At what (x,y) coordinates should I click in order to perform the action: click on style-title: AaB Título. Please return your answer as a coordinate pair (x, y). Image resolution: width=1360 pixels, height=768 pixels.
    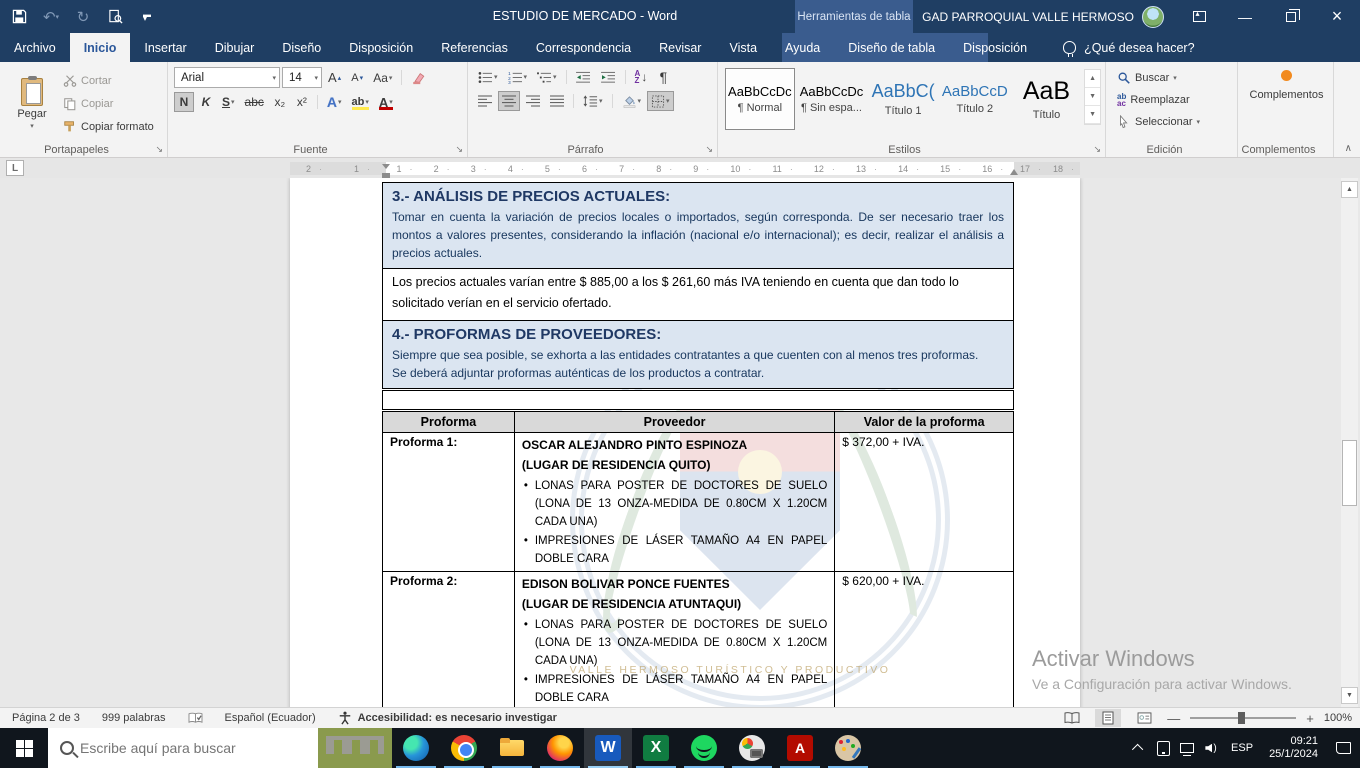
    Looking at the image, I should click on (1047, 99).